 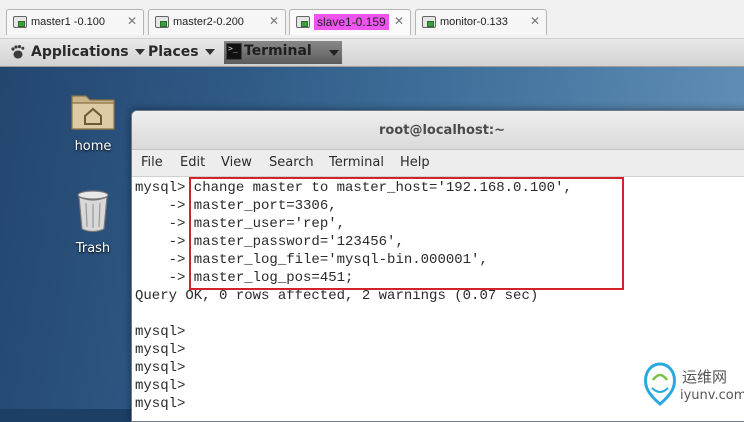 What do you see at coordinates (236, 162) in the screenshot?
I see `menu-view: View` at bounding box center [236, 162].